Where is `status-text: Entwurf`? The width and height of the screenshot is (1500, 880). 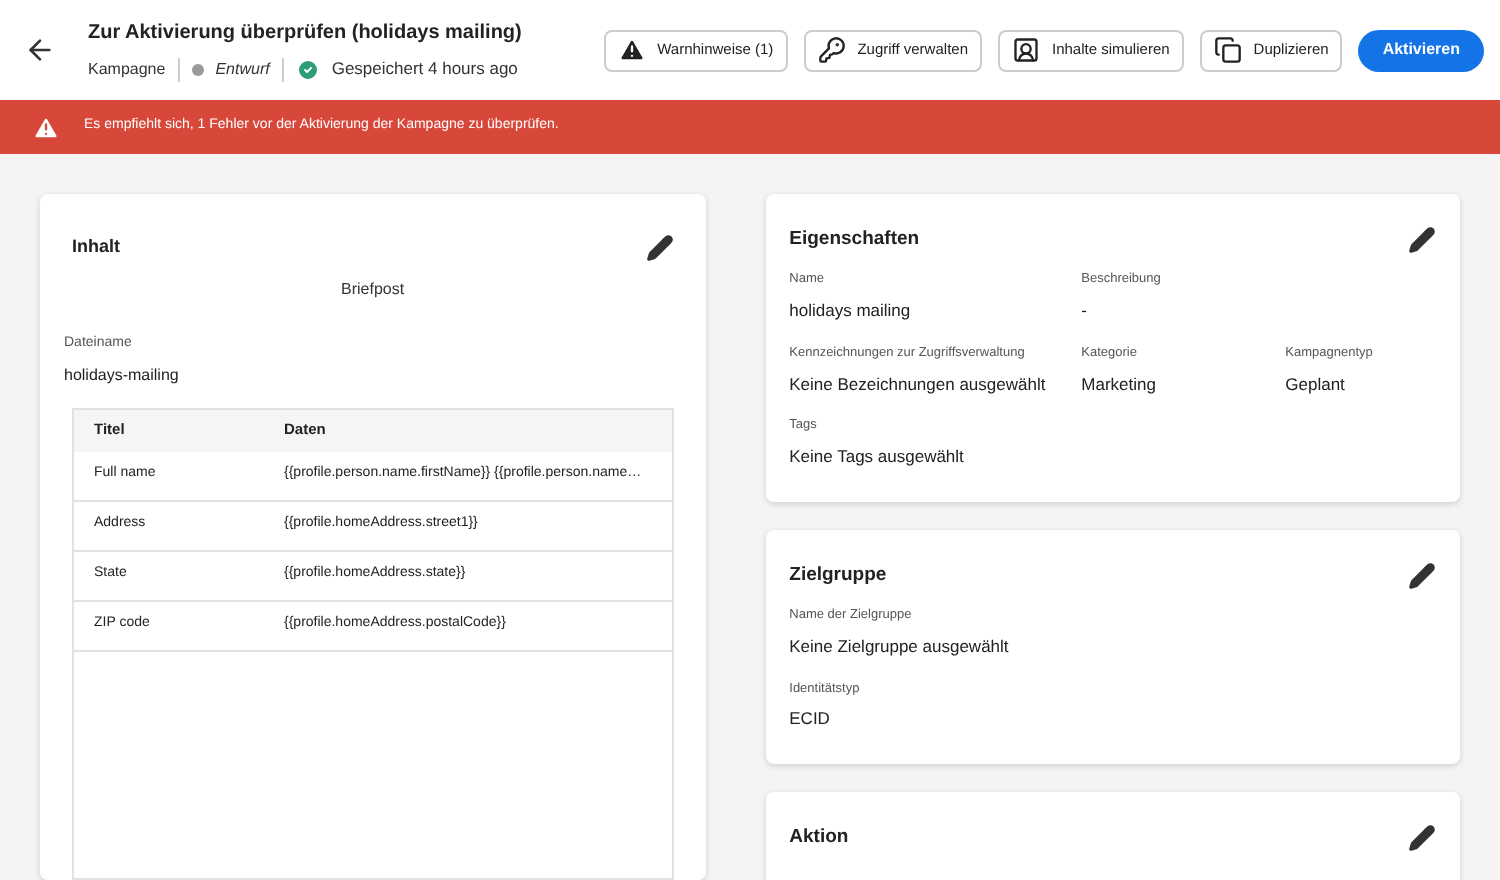 status-text: Entwurf is located at coordinates (242, 69).